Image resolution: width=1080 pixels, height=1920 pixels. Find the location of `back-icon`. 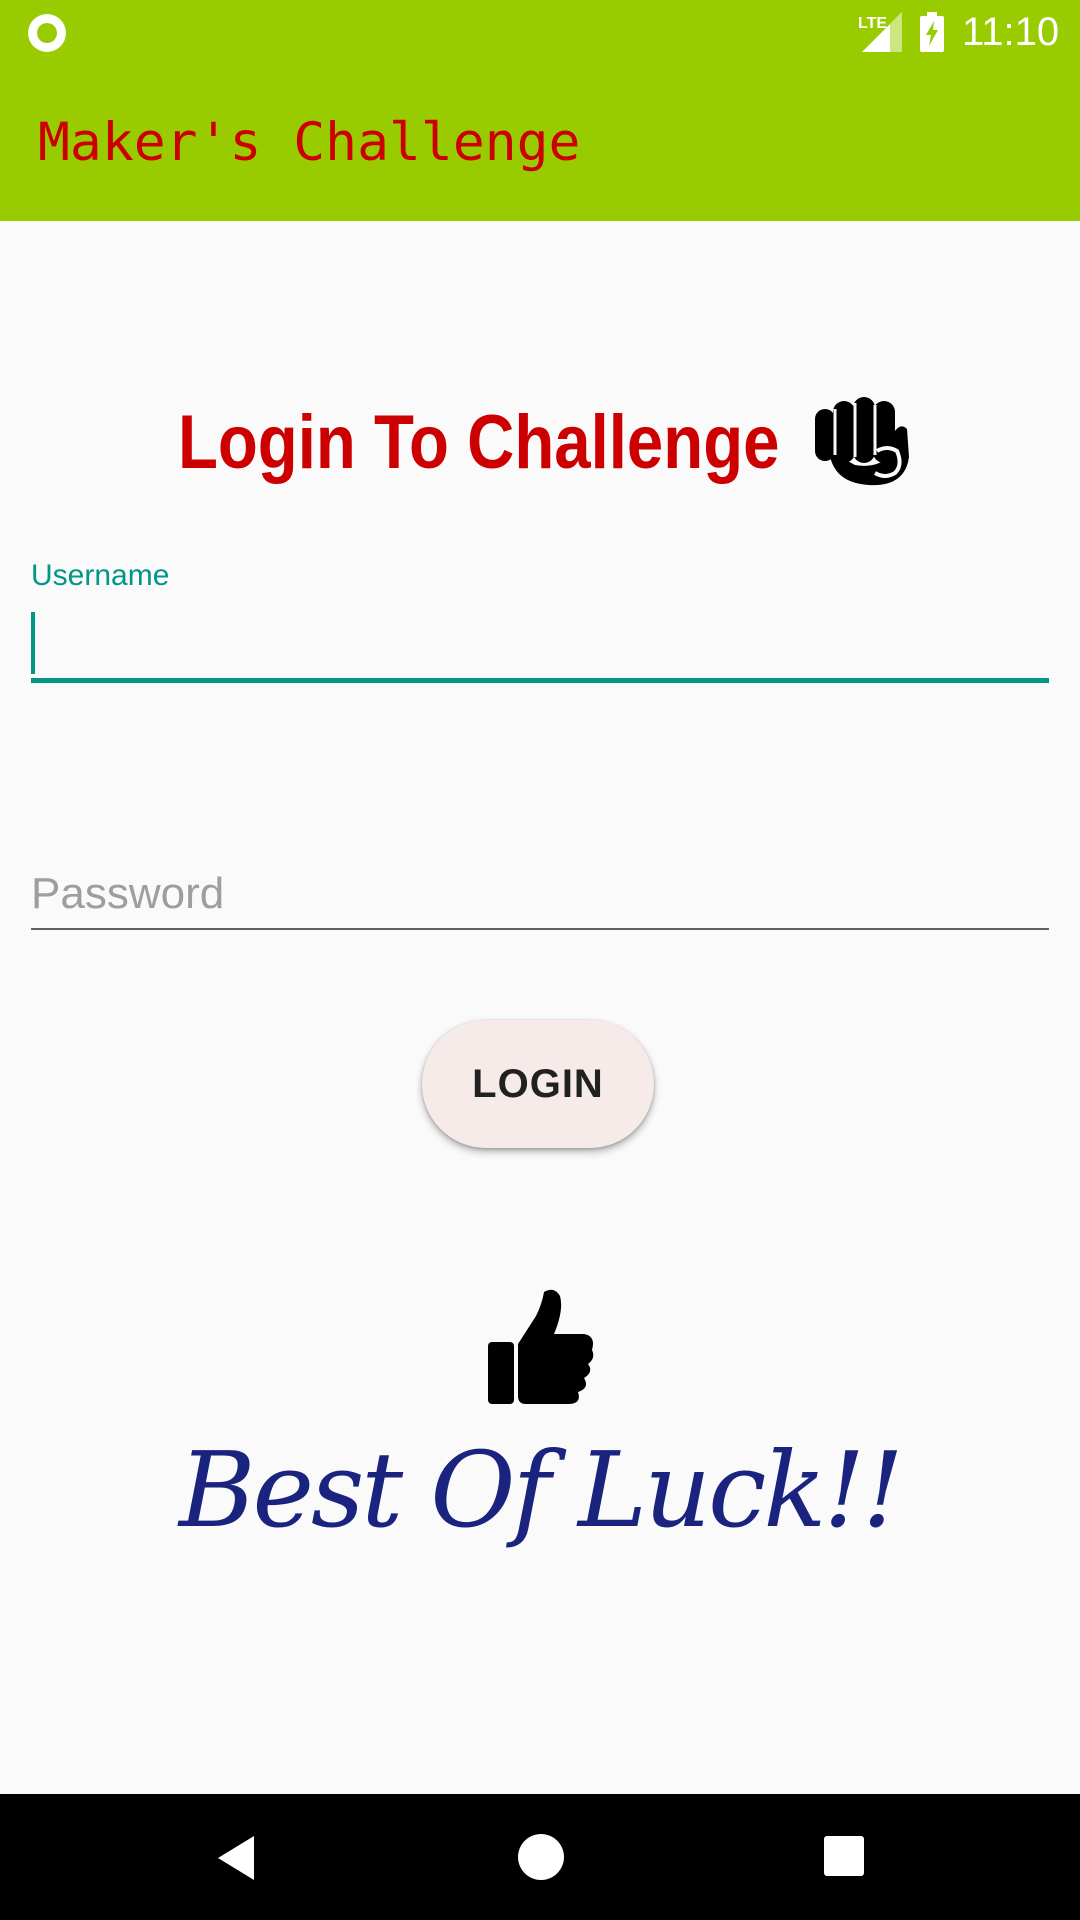

back-icon is located at coordinates (239, 1858).